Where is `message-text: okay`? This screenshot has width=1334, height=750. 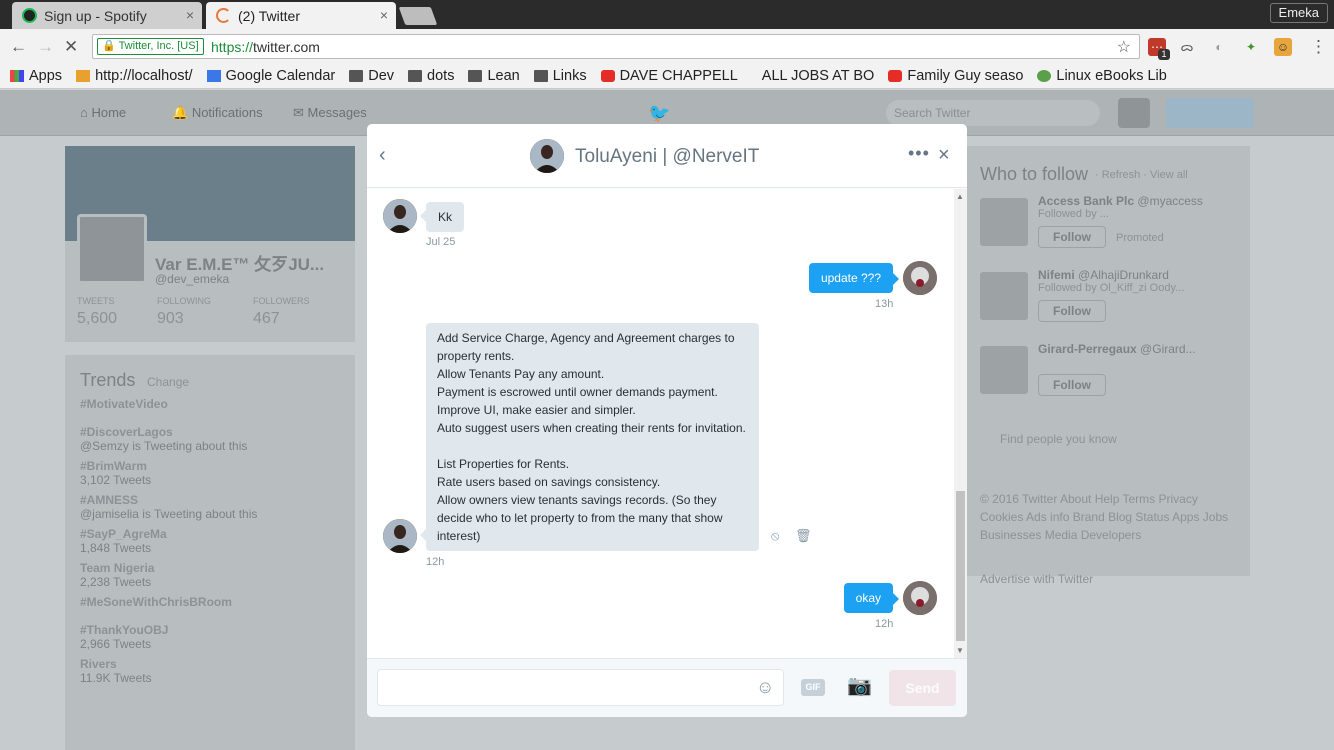 message-text: okay is located at coordinates (868, 598).